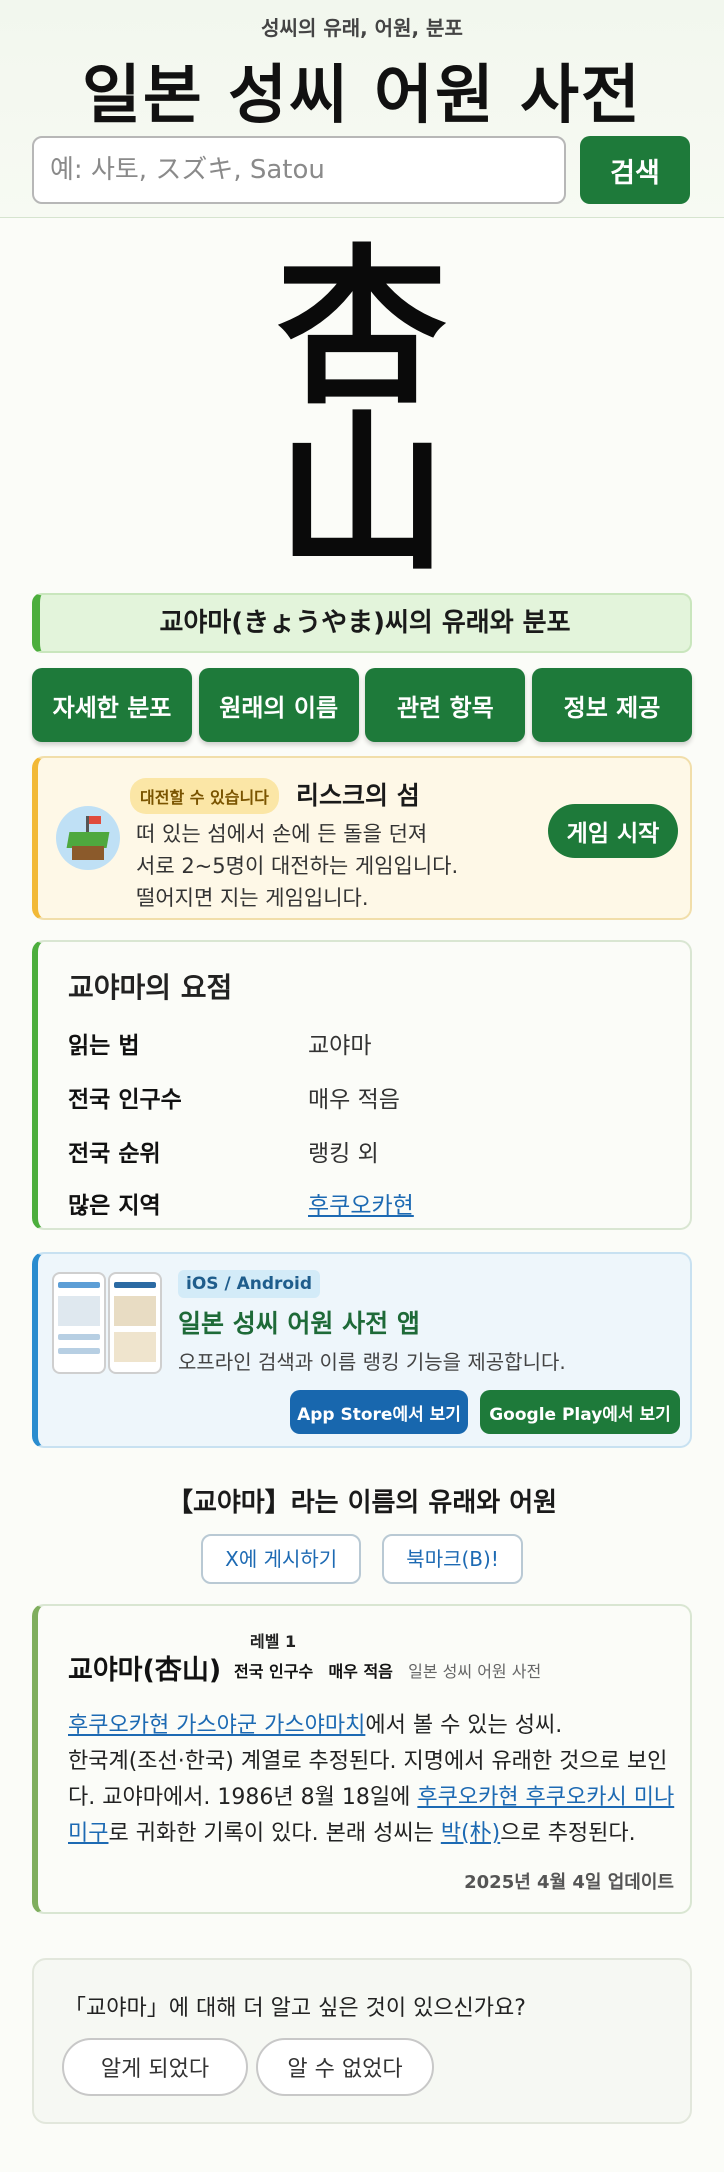  I want to click on island-game-icon, so click(88, 838).